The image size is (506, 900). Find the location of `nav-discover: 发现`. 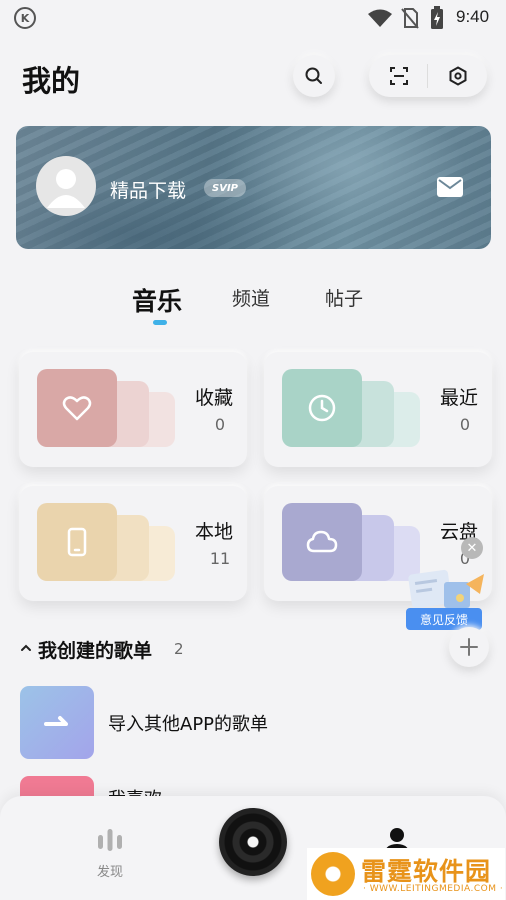

nav-discover: 发现 is located at coordinates (110, 854).